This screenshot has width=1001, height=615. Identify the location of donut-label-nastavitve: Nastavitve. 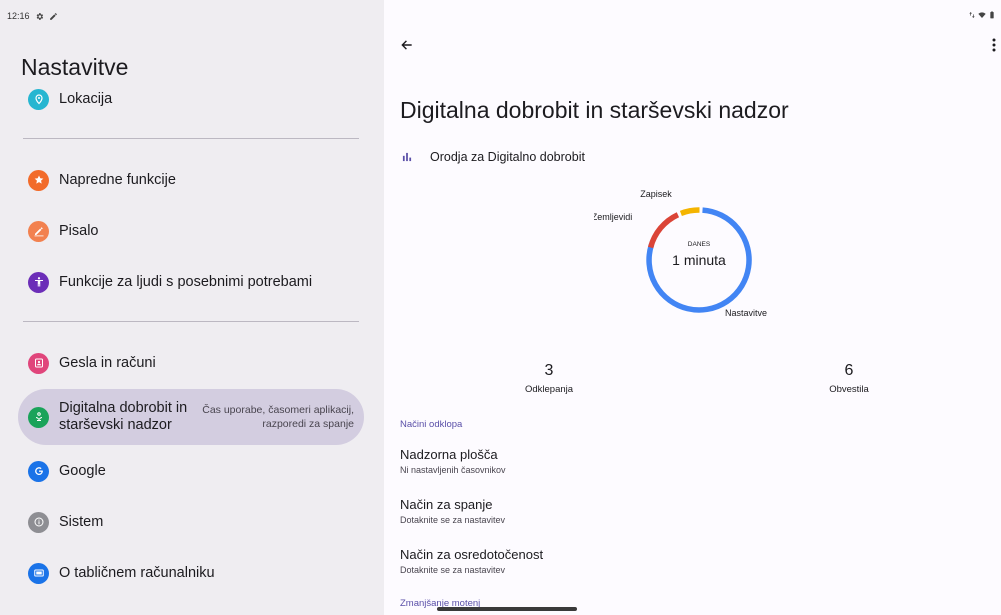
(746, 313).